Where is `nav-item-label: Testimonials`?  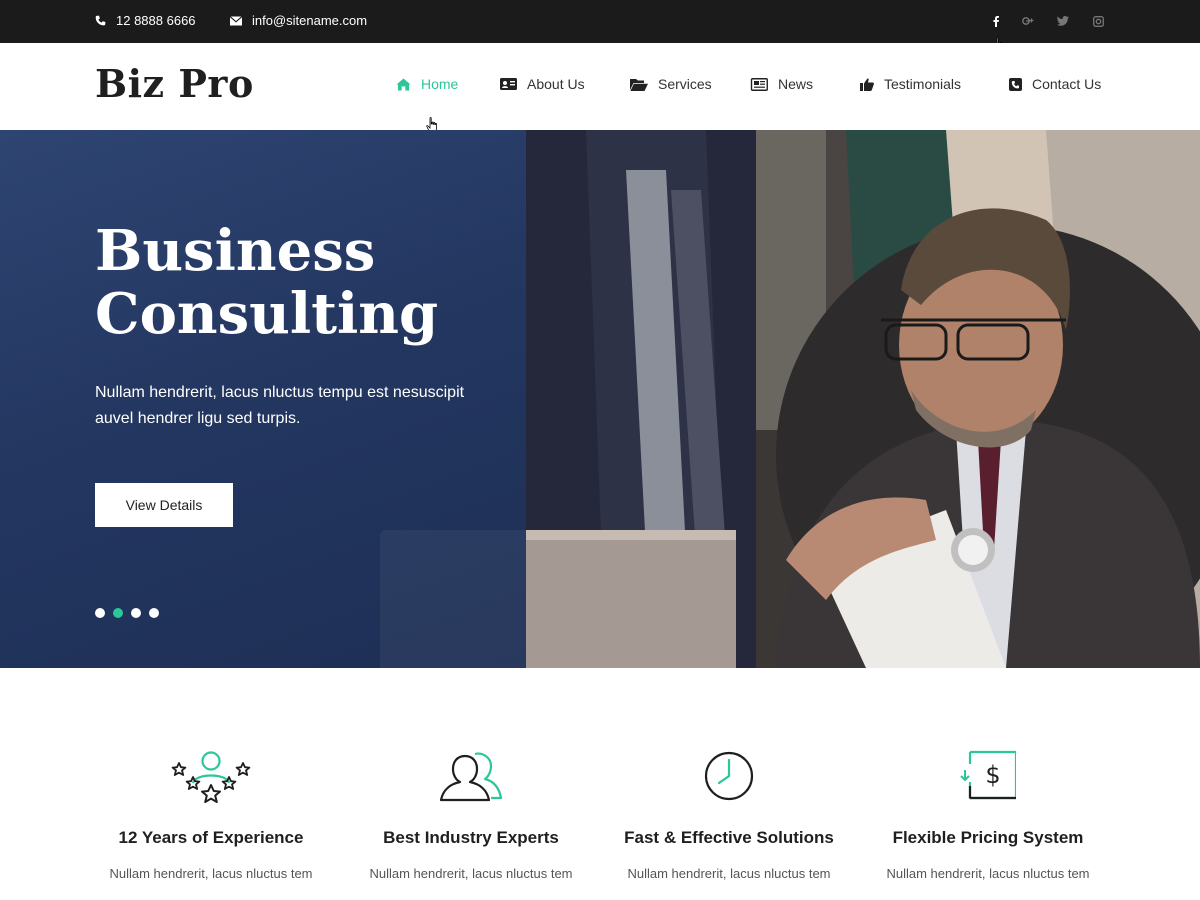 nav-item-label: Testimonials is located at coordinates (923, 84).